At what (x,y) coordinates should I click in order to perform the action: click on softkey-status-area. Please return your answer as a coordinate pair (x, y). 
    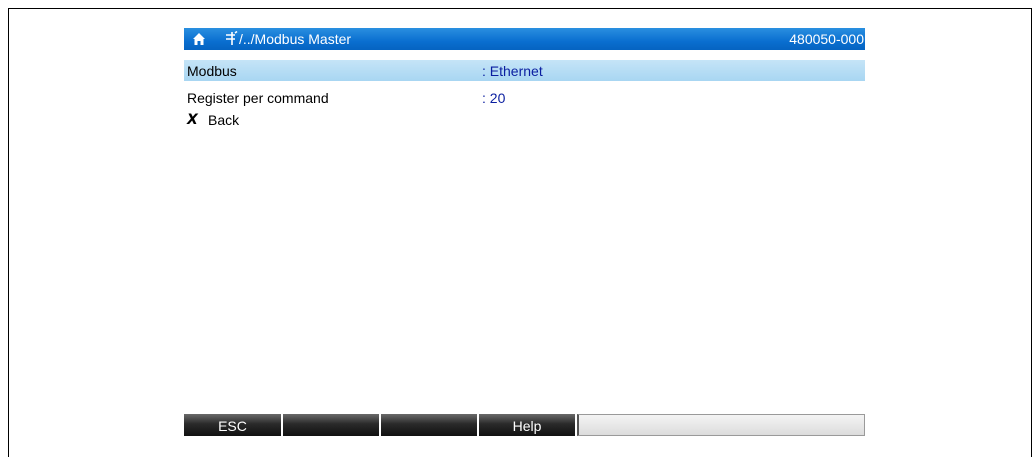
    Looking at the image, I should click on (721, 425).